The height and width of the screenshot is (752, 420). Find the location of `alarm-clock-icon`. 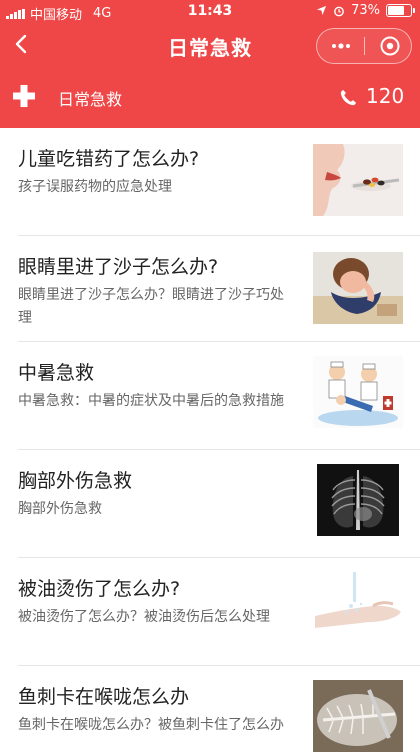

alarm-clock-icon is located at coordinates (339, 11).